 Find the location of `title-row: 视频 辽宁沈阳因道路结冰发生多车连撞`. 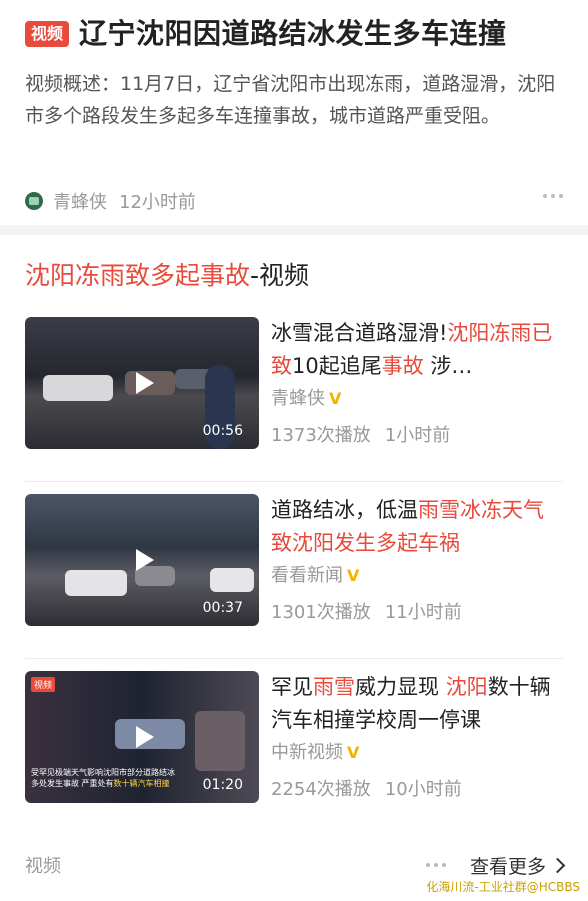

title-row: 视频 辽宁沈阳因道路结冰发生多车连撞 is located at coordinates (294, 34).